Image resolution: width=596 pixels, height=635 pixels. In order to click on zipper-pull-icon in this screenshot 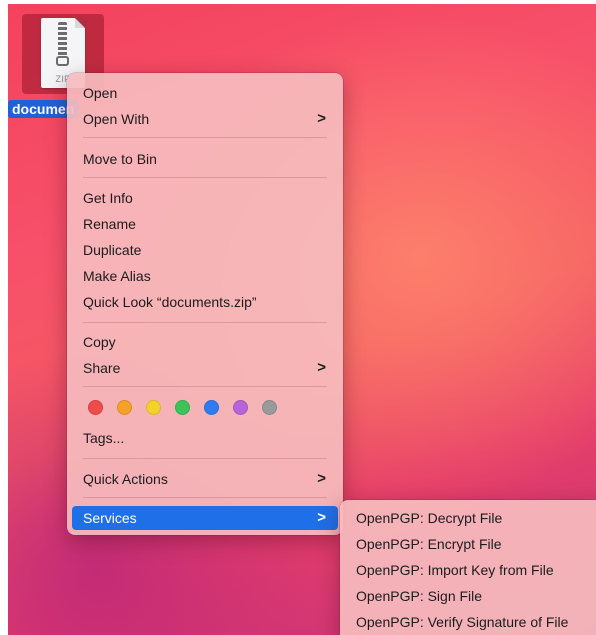, I will do `click(62, 61)`.